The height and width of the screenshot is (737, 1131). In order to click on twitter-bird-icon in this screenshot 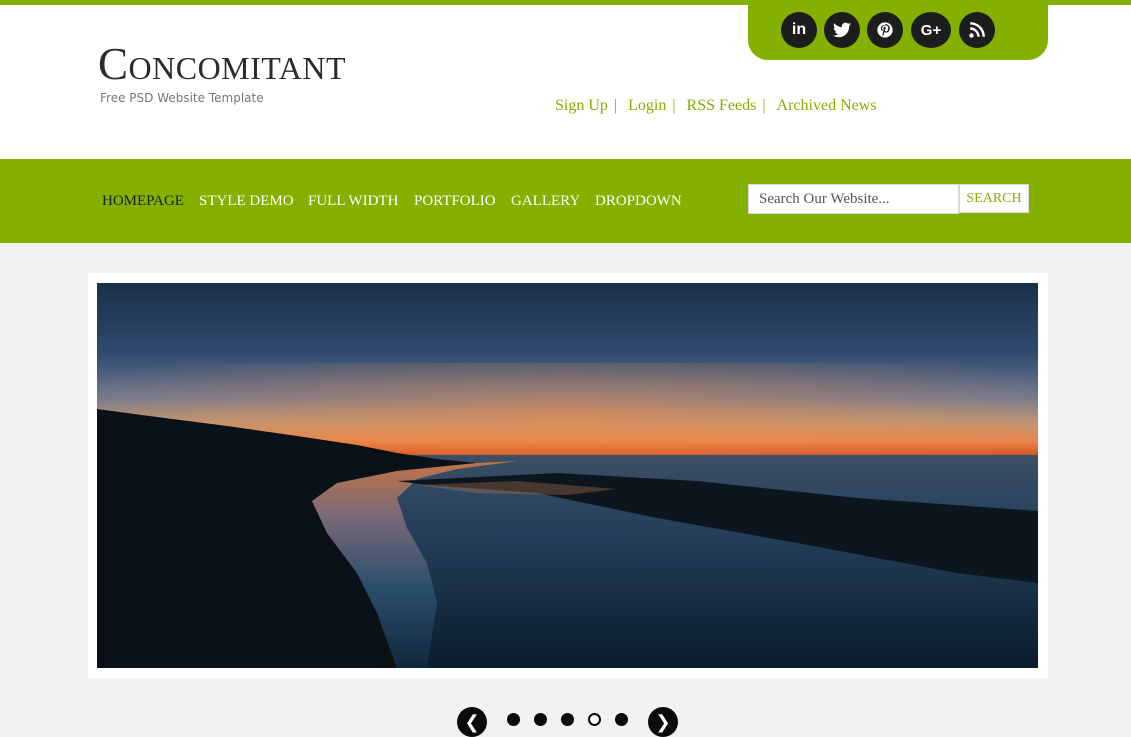, I will do `click(842, 30)`.